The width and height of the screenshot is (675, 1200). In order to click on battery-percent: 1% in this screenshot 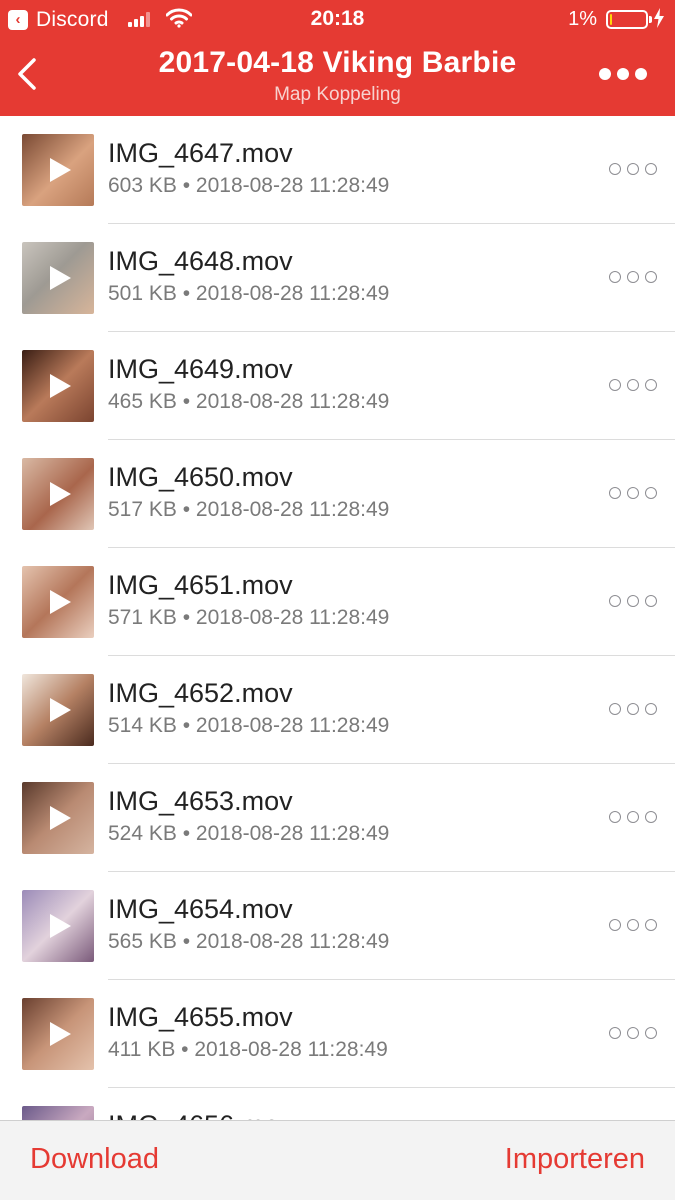, I will do `click(582, 19)`.